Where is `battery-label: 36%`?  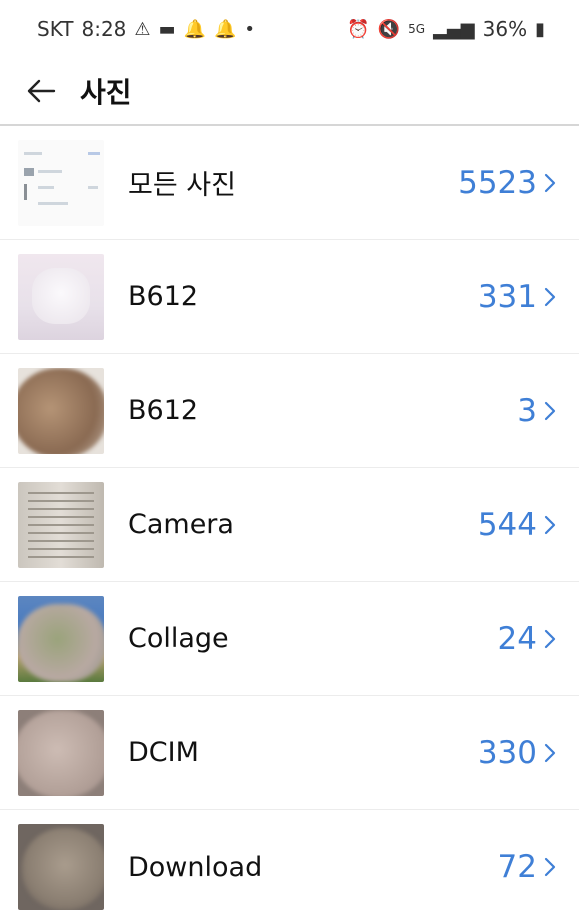
battery-label: 36% is located at coordinates (505, 29).